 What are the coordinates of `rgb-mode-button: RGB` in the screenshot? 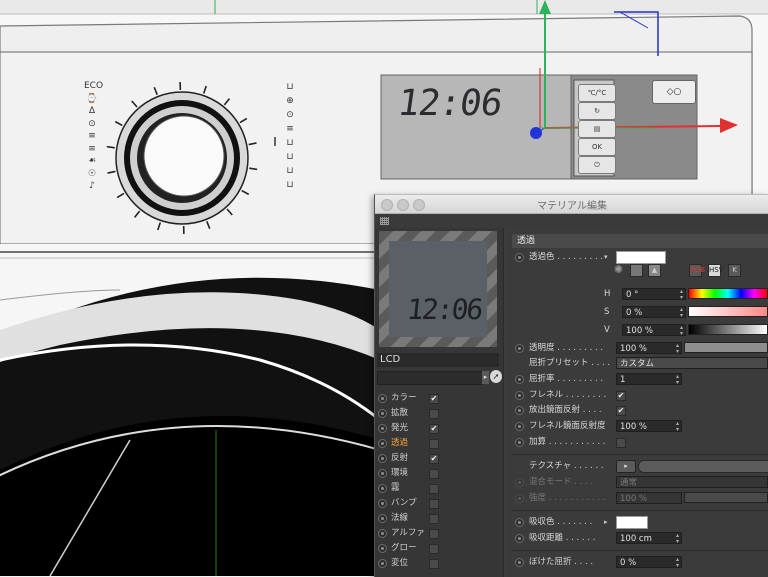 It's located at (695, 270).